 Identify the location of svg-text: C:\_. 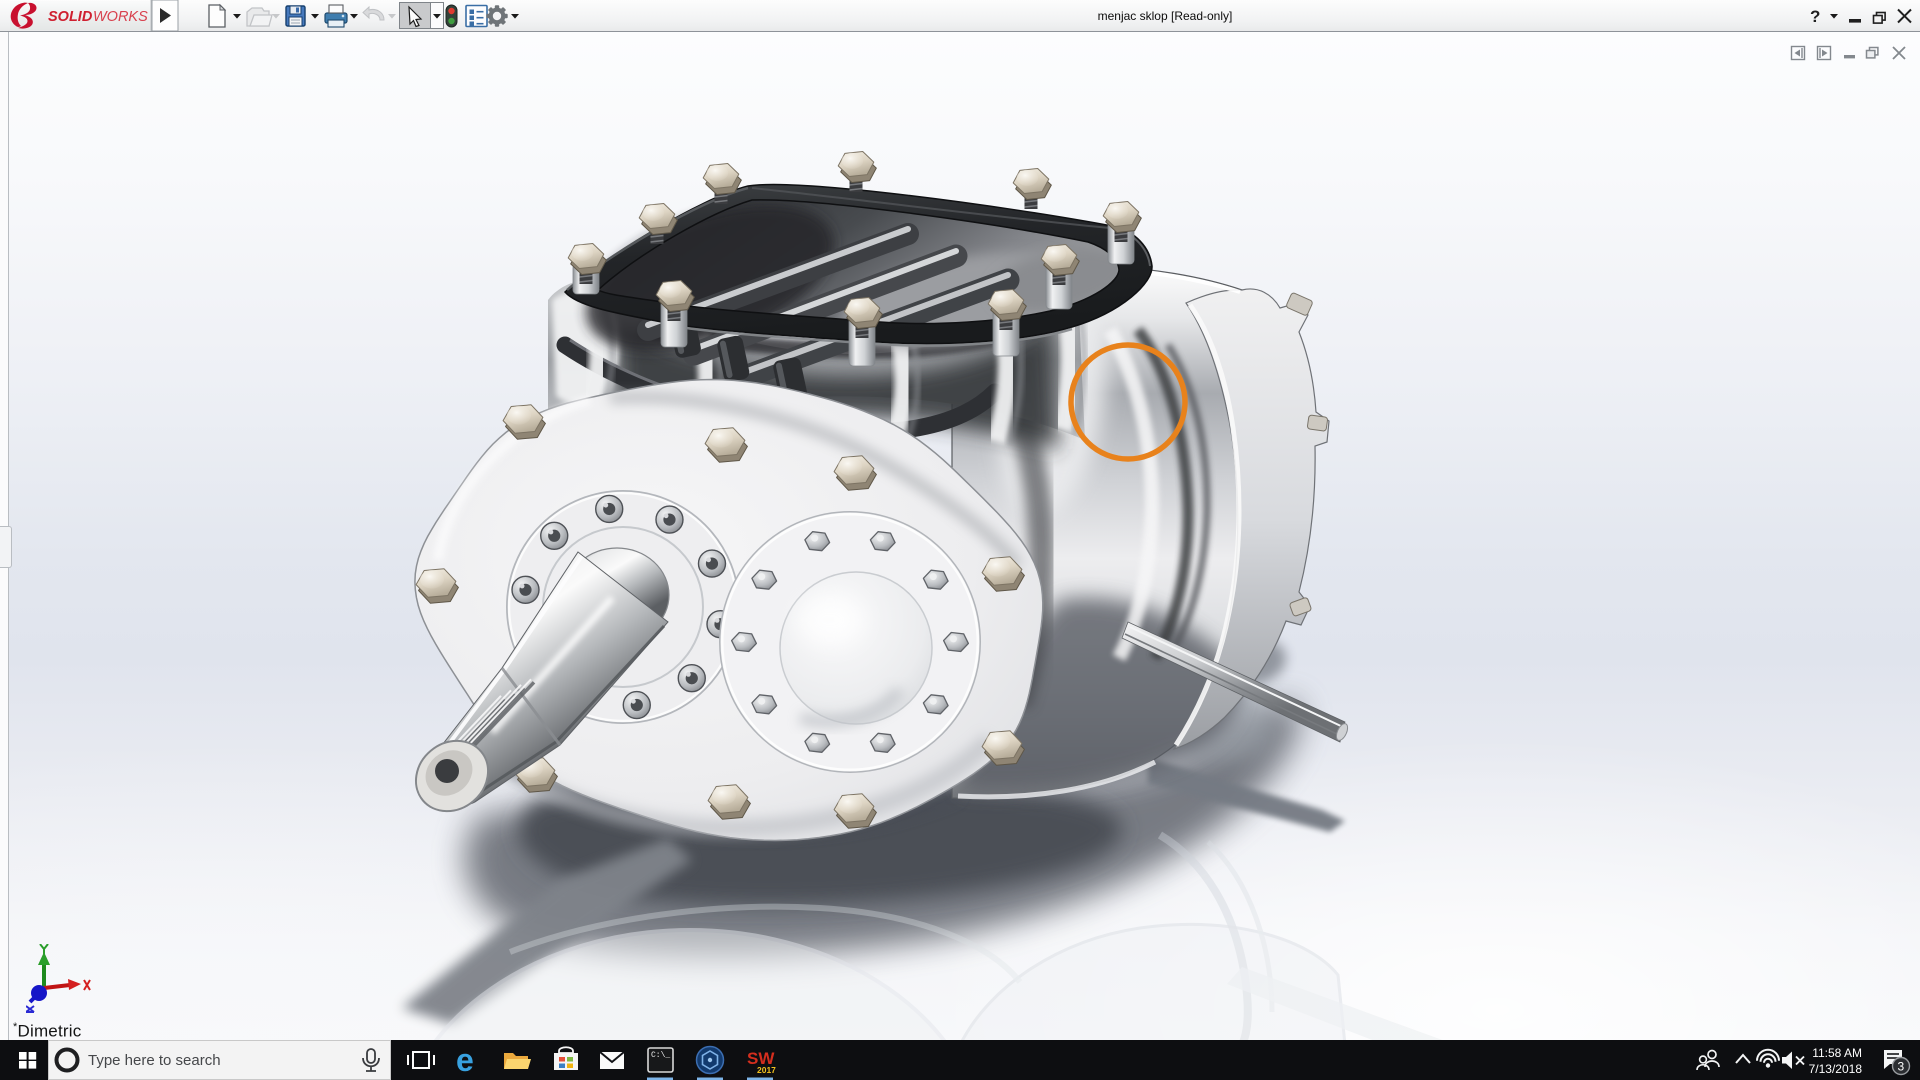
(660, 1055).